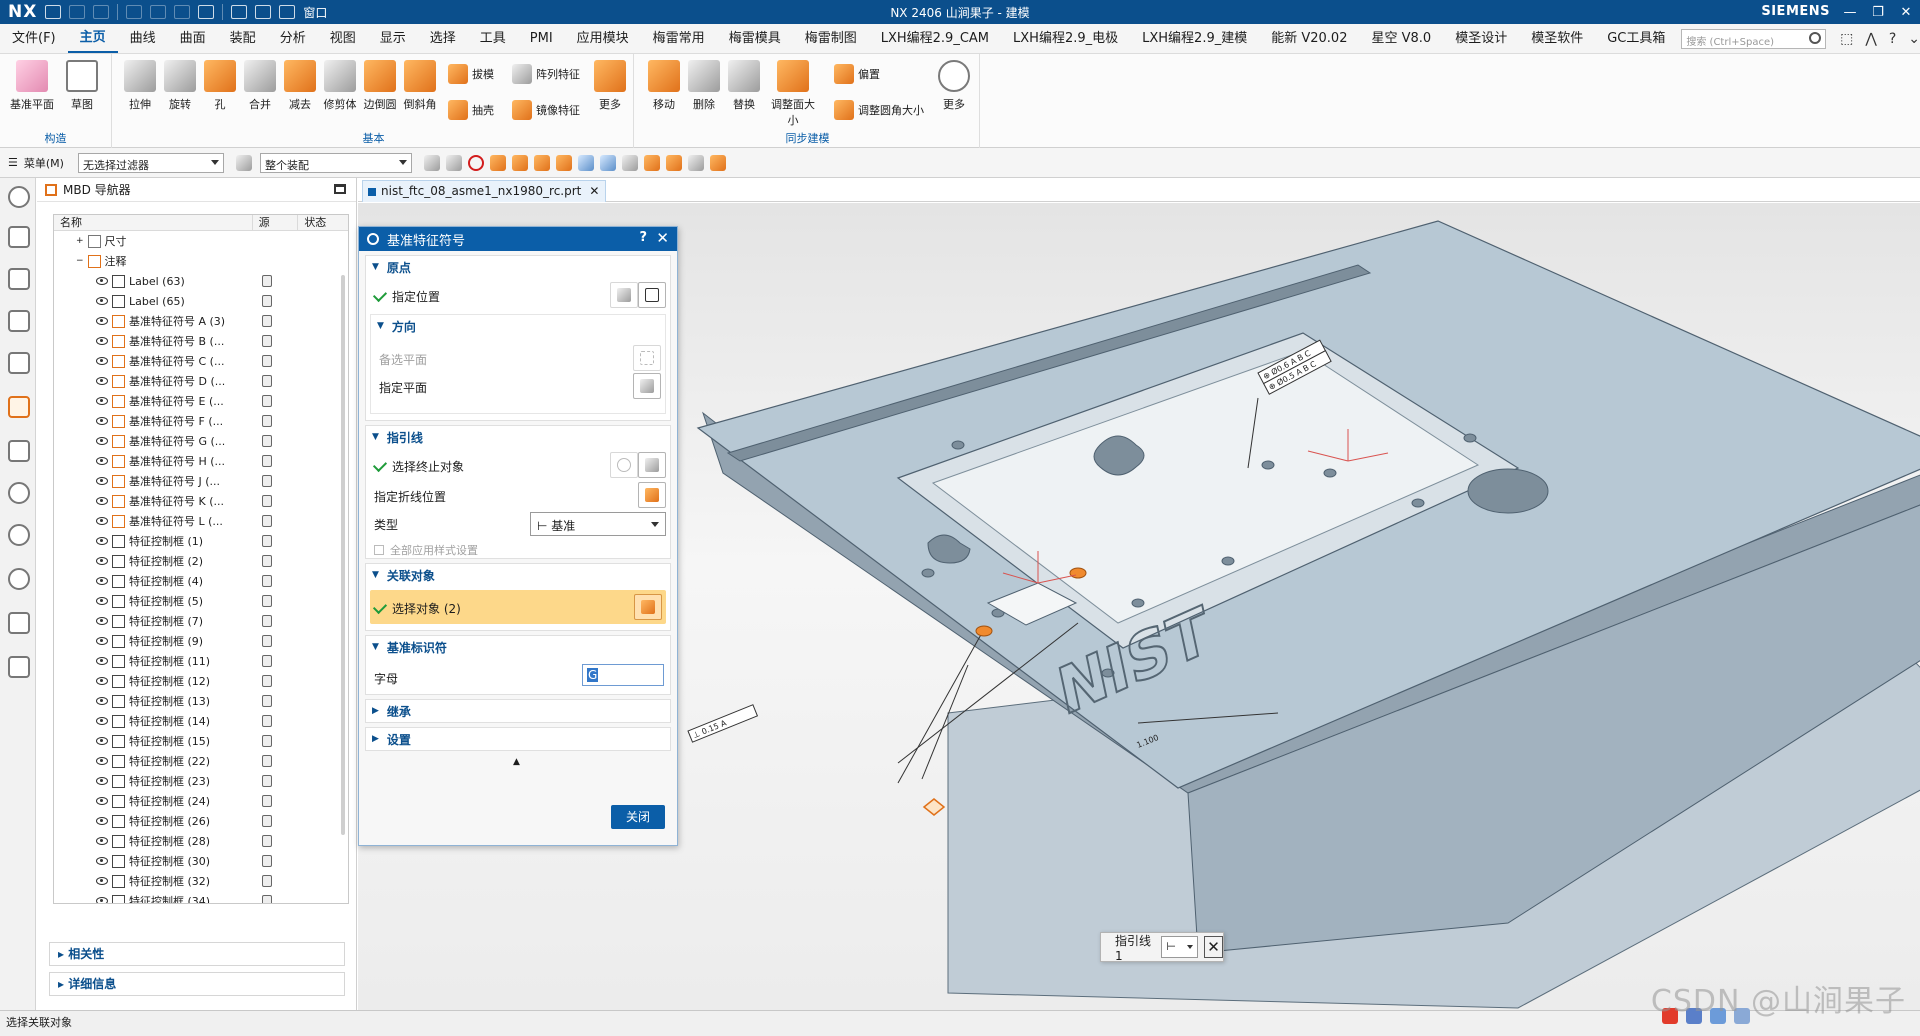 This screenshot has width=1920, height=1036. What do you see at coordinates (201, 741) in the screenshot?
I see `tree-row: 特征控制框 (15)` at bounding box center [201, 741].